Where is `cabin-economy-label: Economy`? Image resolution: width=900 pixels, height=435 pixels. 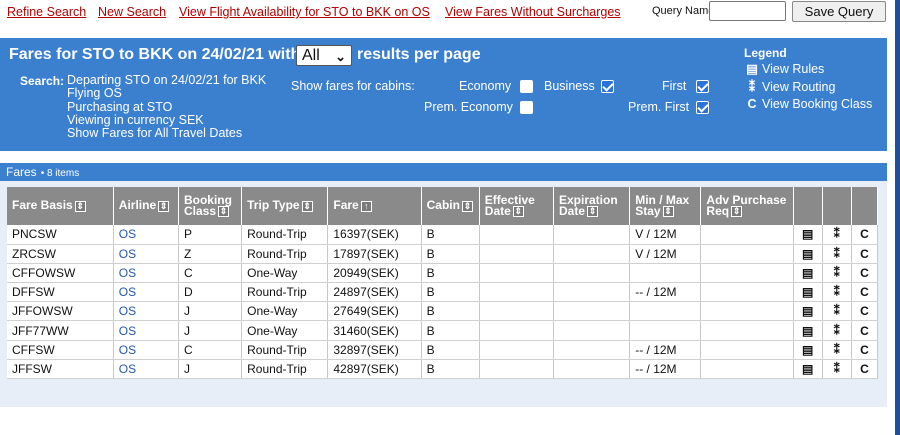
cabin-economy-label: Economy is located at coordinates (485, 86).